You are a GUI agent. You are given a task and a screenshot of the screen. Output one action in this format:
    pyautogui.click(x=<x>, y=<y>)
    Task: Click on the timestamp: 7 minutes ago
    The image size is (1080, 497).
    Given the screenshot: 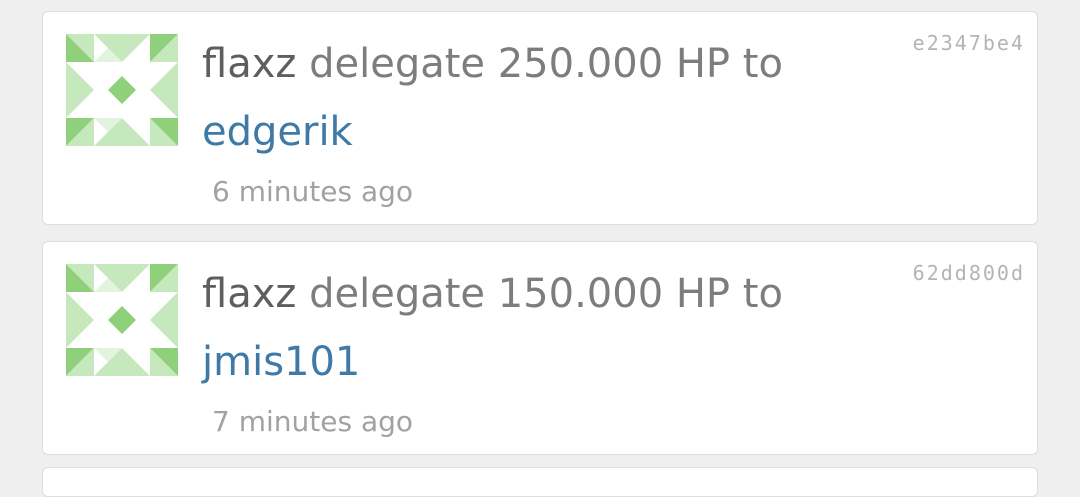 What is the action you would take?
    pyautogui.click(x=313, y=421)
    